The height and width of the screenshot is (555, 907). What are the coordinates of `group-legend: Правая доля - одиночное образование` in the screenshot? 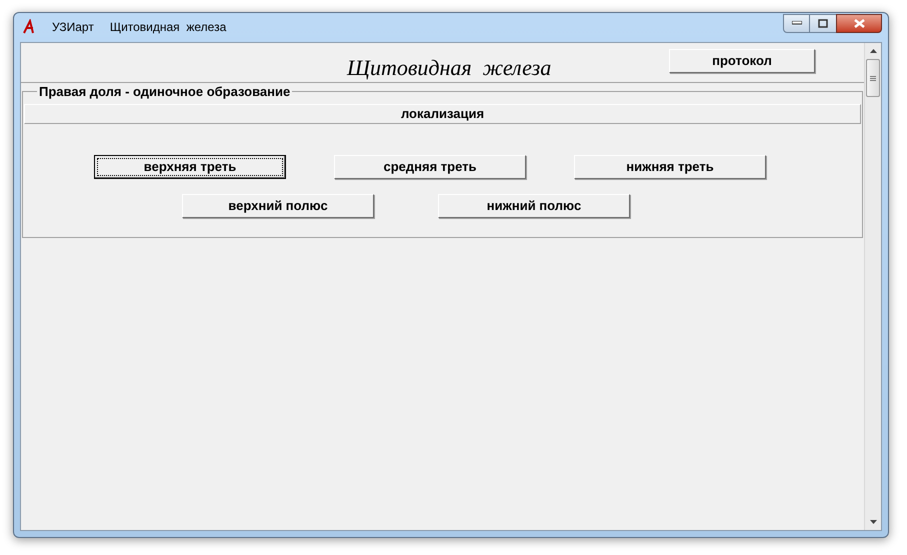 It's located at (164, 92).